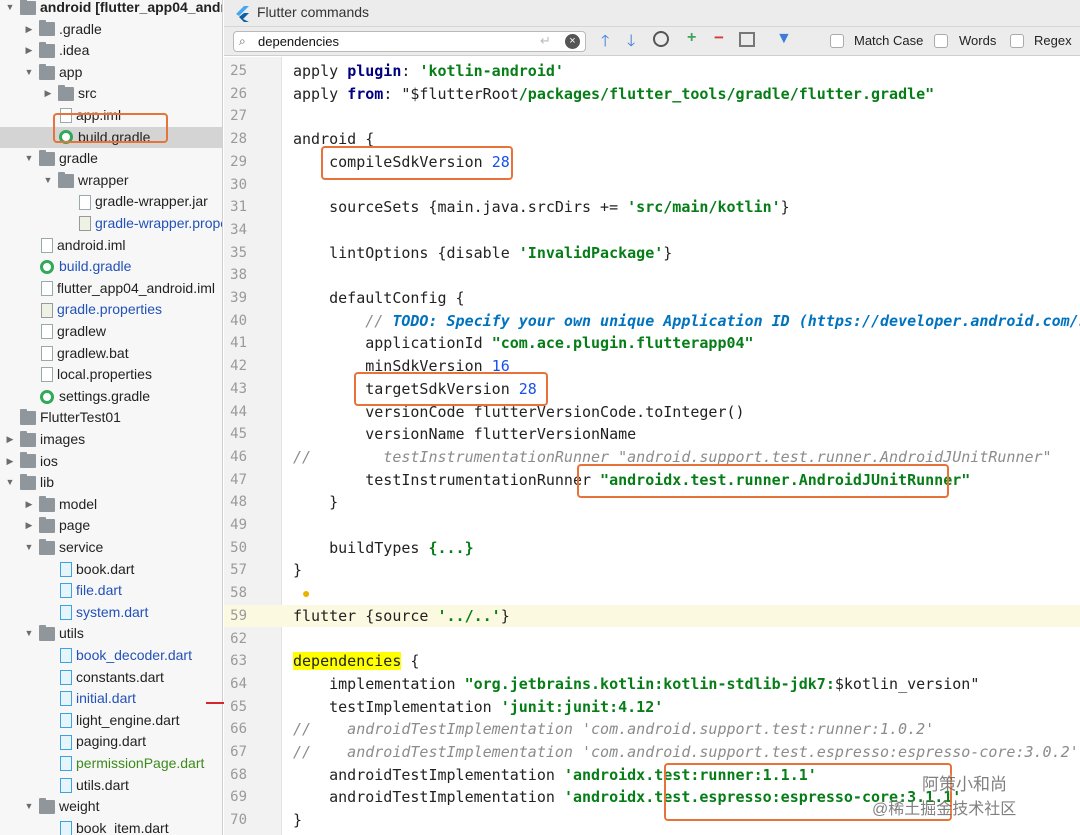 This screenshot has width=1080, height=835. What do you see at coordinates (111, 440) in the screenshot?
I see `tree-item: ▶ images` at bounding box center [111, 440].